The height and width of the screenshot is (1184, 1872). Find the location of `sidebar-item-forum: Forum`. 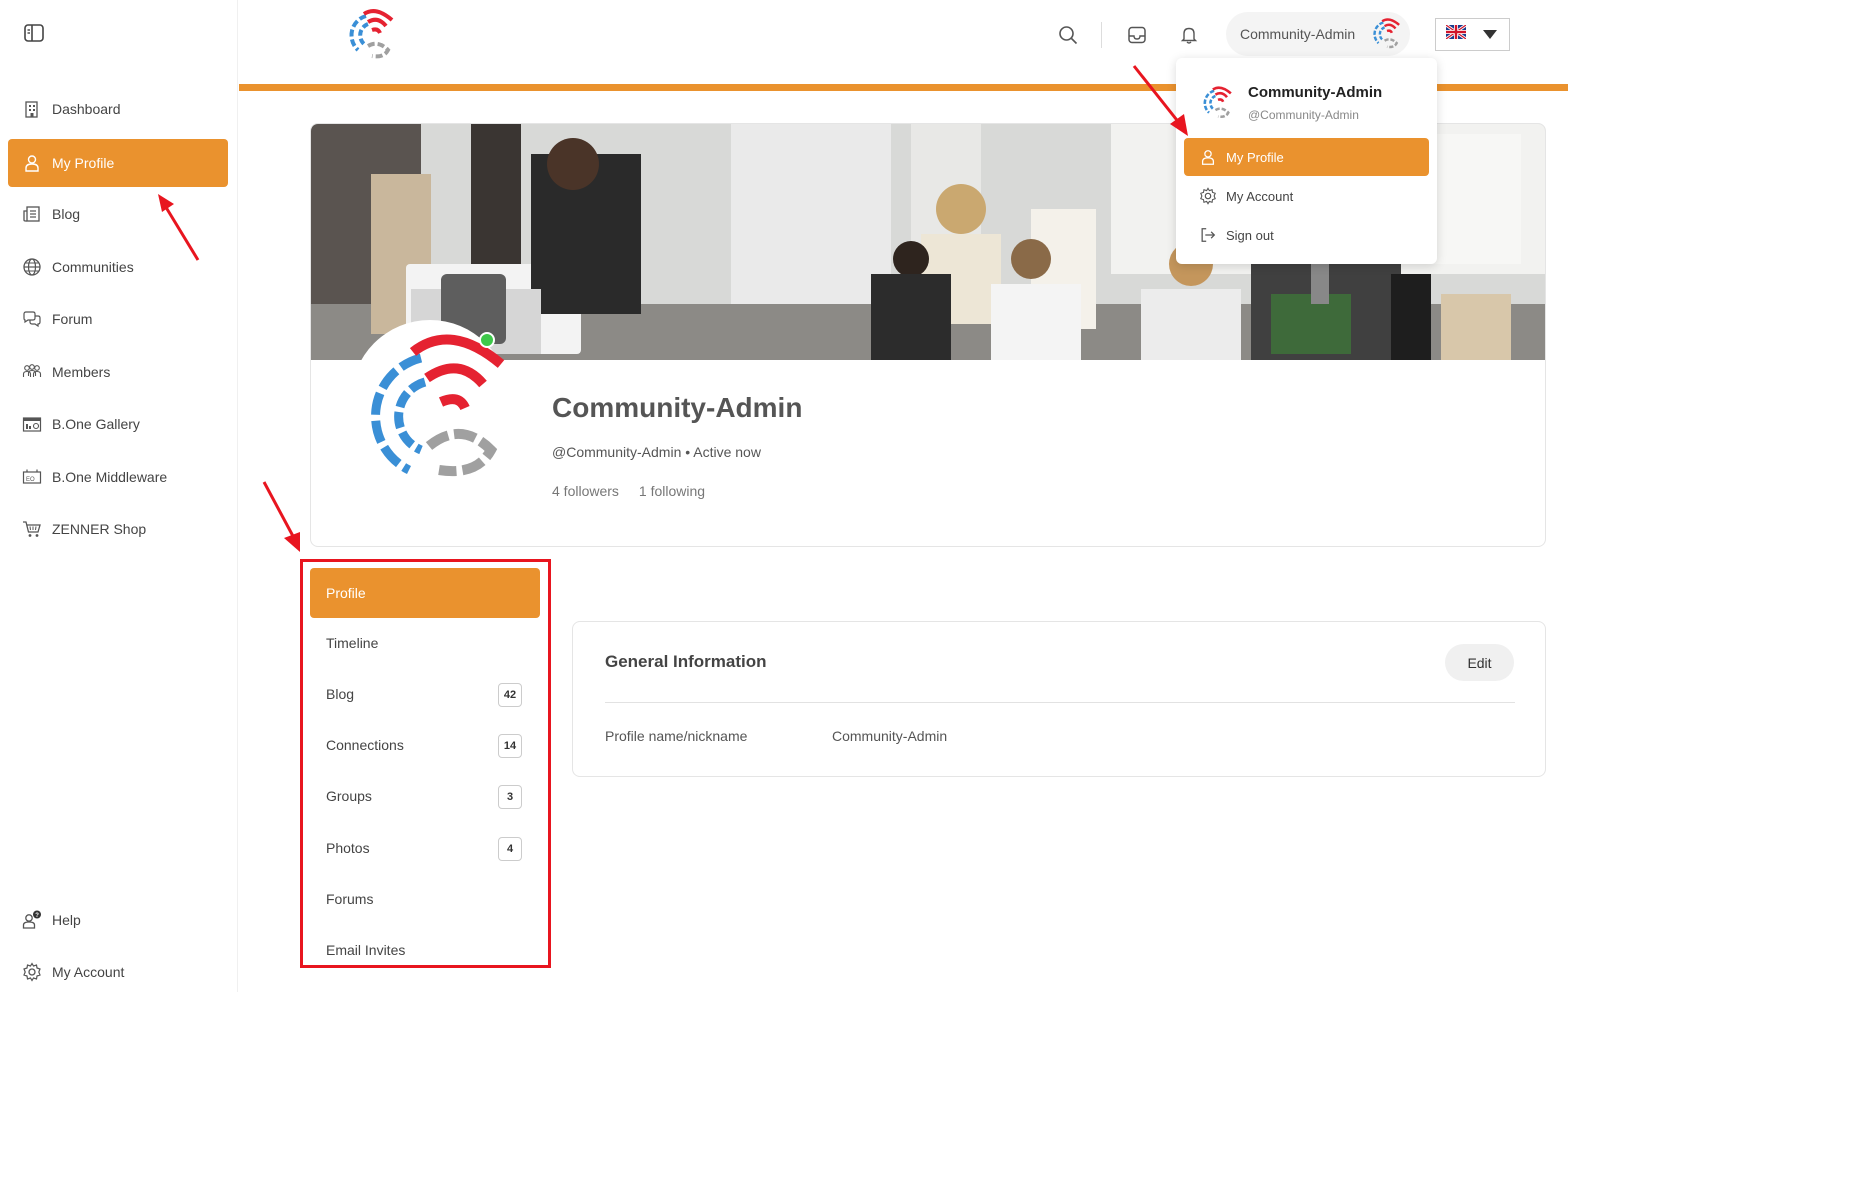

sidebar-item-forum: Forum is located at coordinates (118, 319).